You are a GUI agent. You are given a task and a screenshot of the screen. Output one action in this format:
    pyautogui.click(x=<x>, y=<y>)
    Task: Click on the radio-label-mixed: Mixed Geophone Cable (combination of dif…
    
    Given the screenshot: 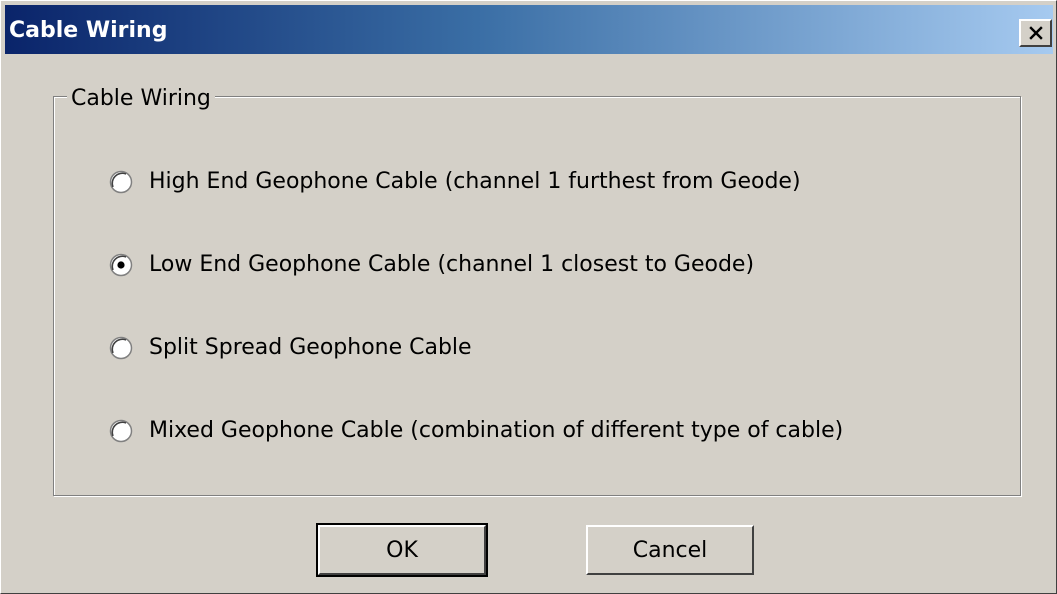 What is the action you would take?
    pyautogui.click(x=496, y=430)
    